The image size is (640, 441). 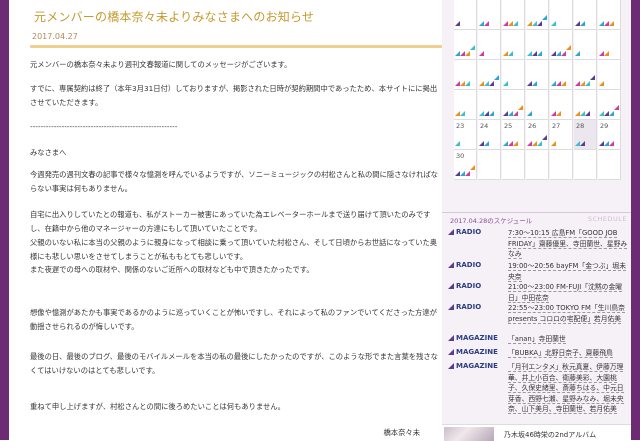 I want to click on paragraph: 元メンバーの橋本奈々未より週刊文春報道に関してのメッセージがございます。, so click(x=161, y=64).